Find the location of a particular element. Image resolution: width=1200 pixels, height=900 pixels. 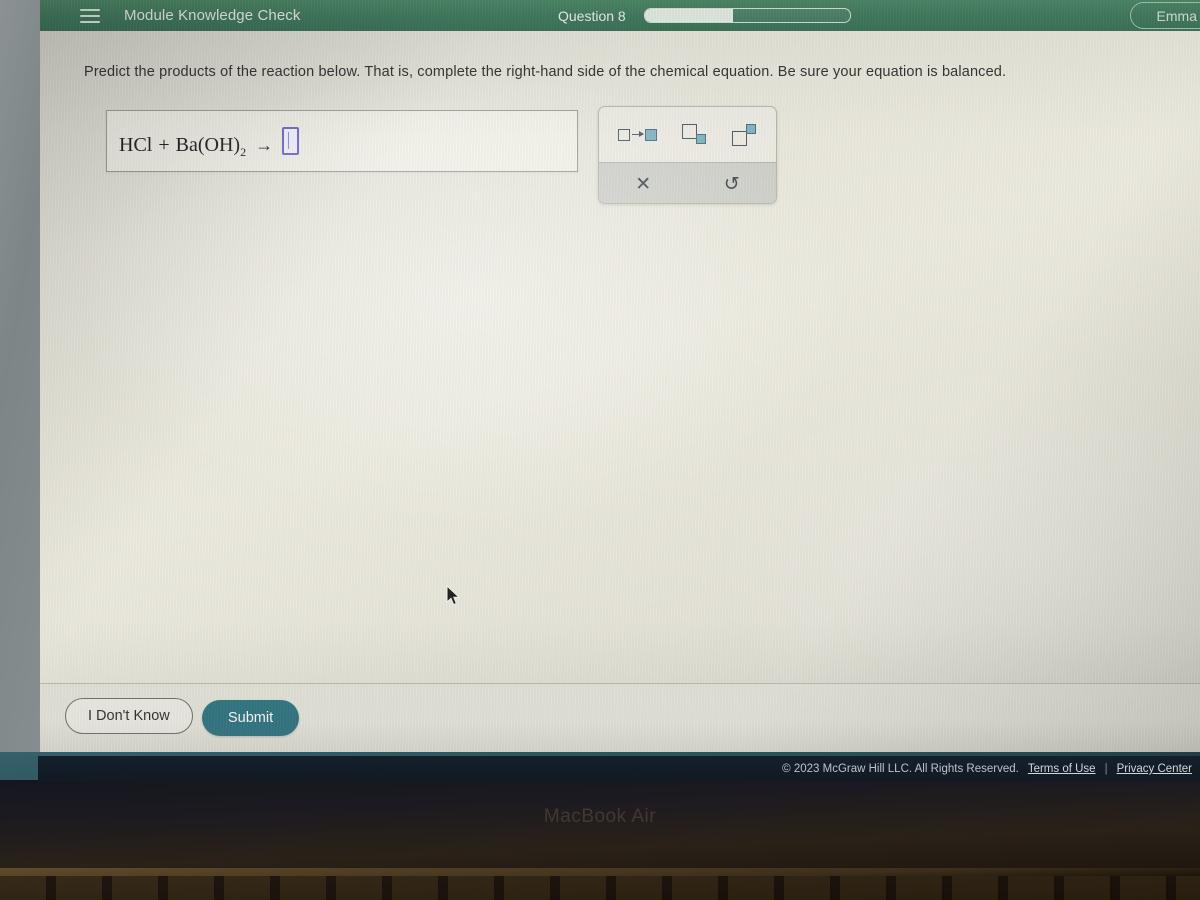

subscript-glyph is located at coordinates (694, 134).